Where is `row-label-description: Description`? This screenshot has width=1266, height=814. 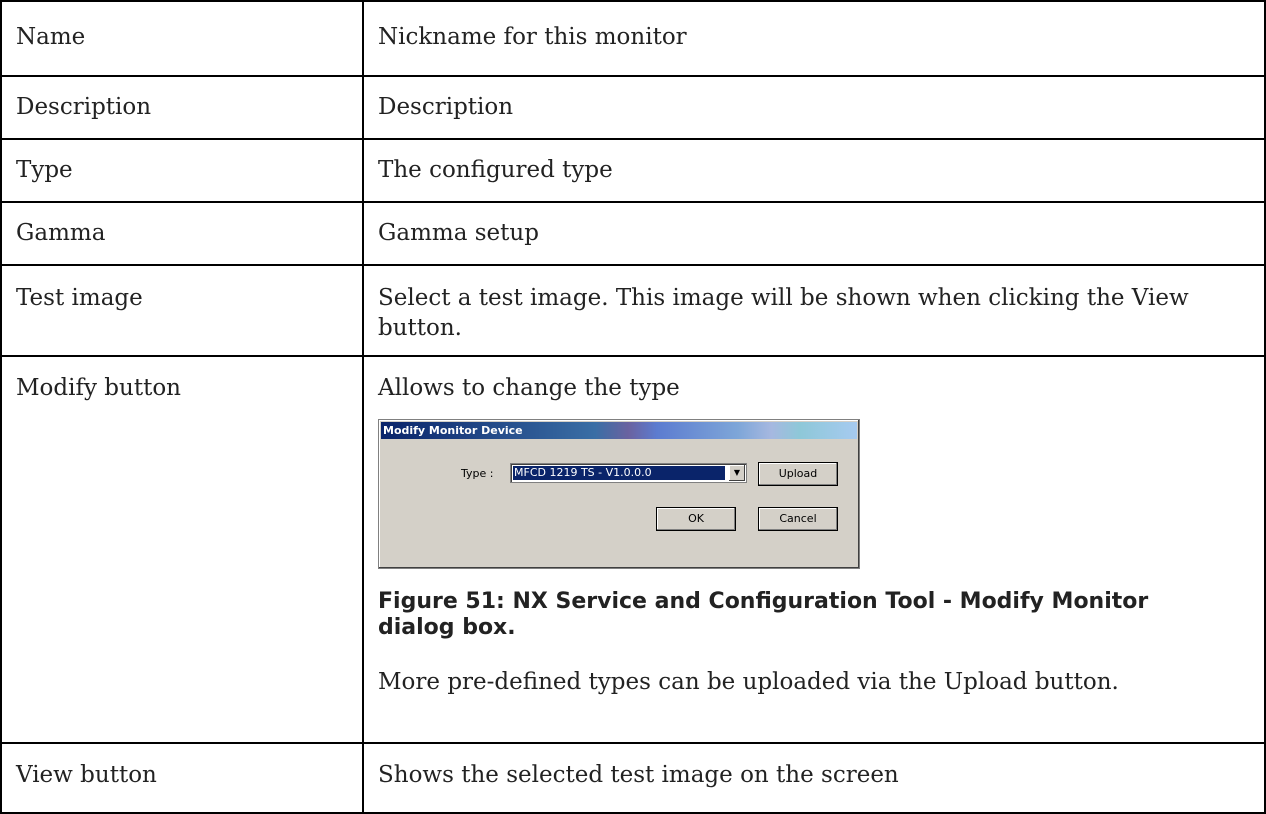 row-label-description: Description is located at coordinates (182, 107).